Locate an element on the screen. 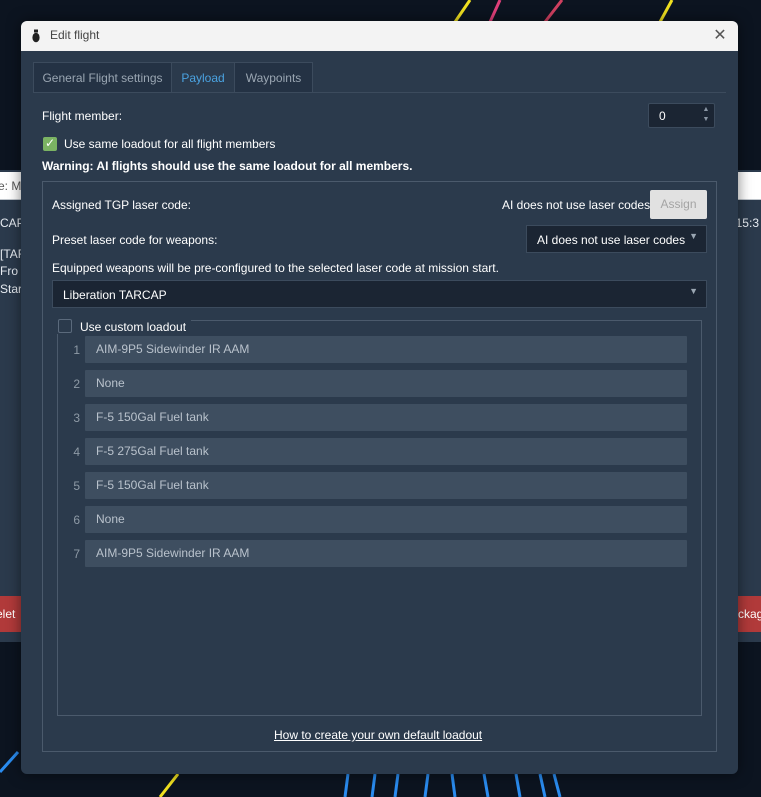  close-icon: ✕ is located at coordinates (720, 36).